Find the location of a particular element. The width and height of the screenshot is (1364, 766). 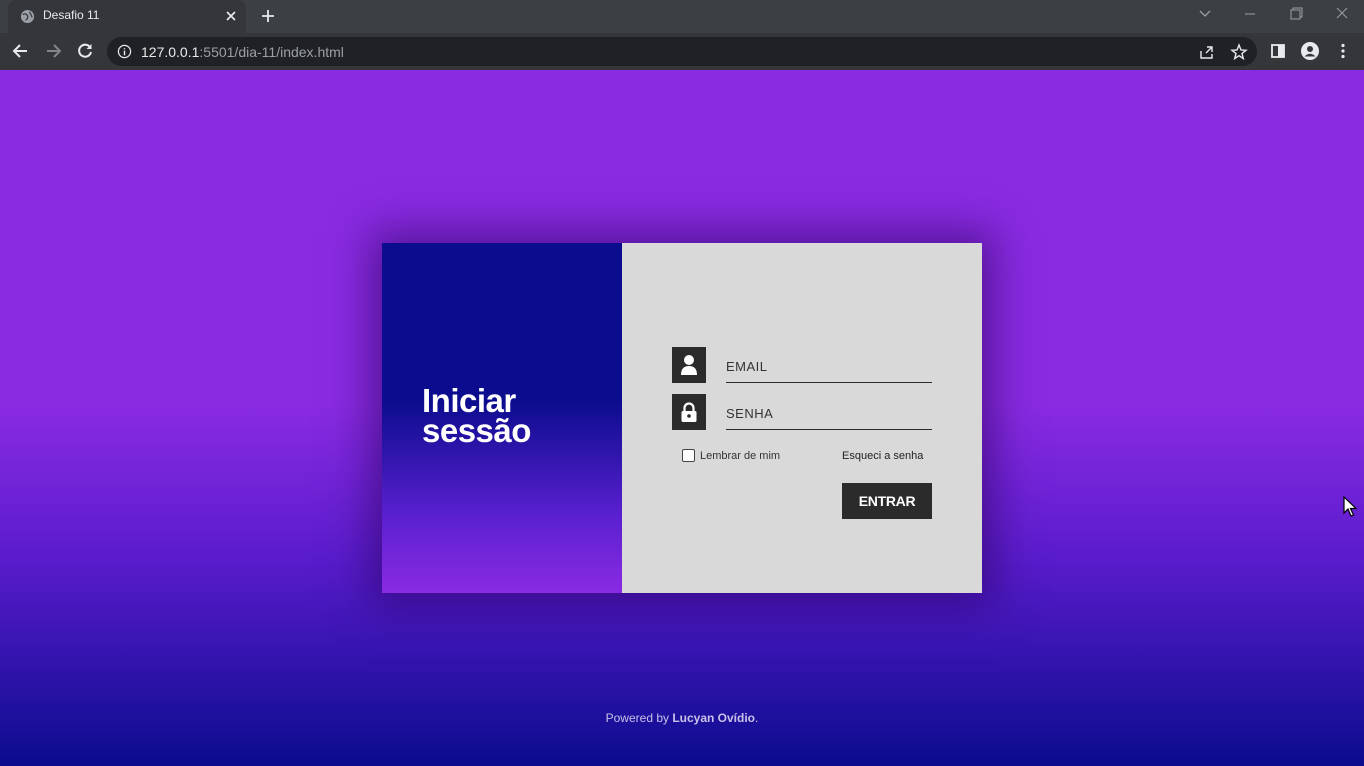

url-text: 127.0.0.1:5501/dia-11/index.html is located at coordinates (242, 52).